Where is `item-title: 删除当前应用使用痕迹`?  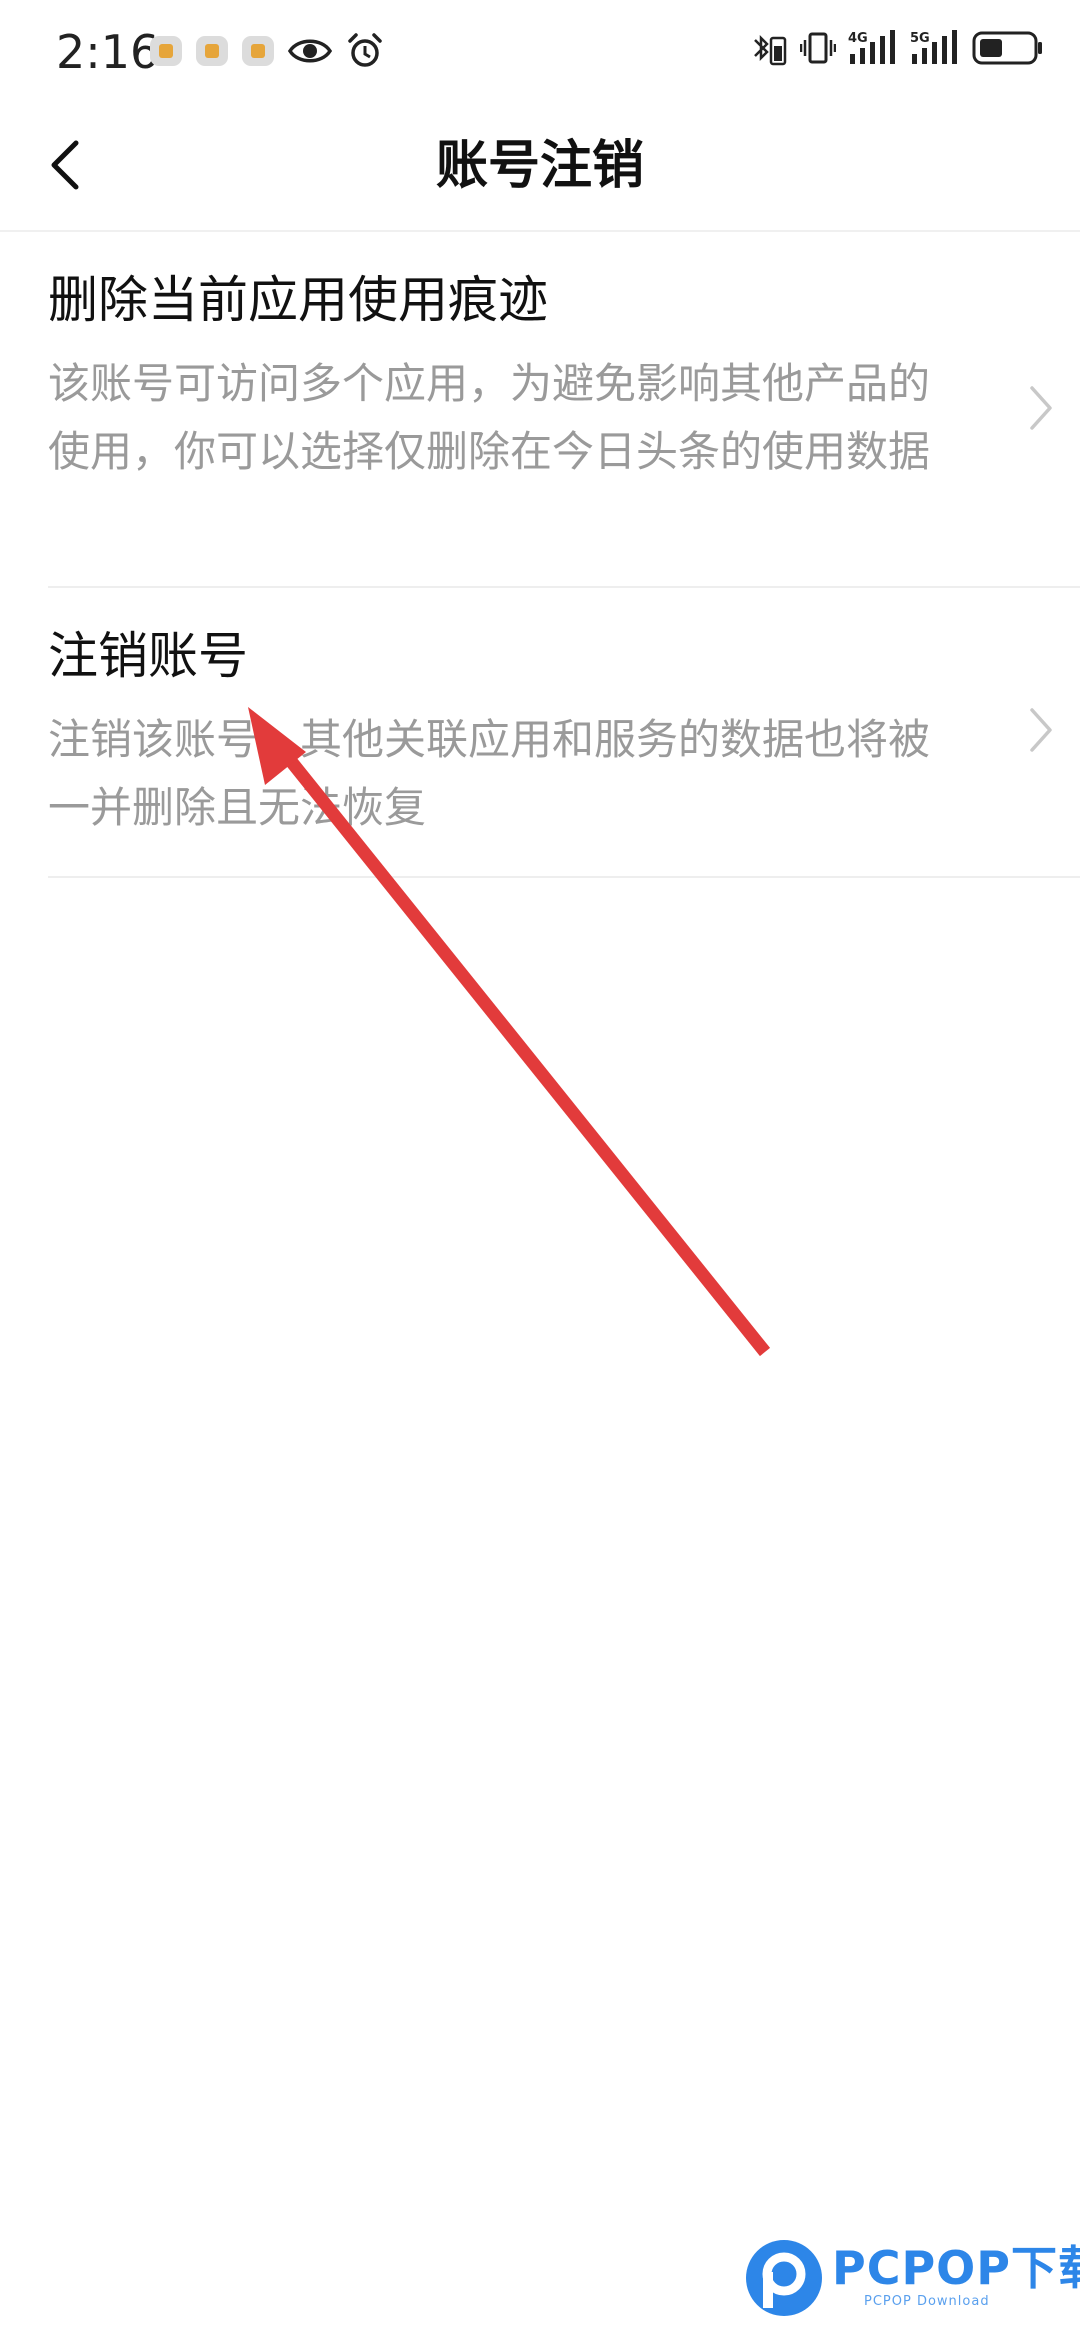
item-title: 删除当前应用使用痕迹 is located at coordinates (298, 300).